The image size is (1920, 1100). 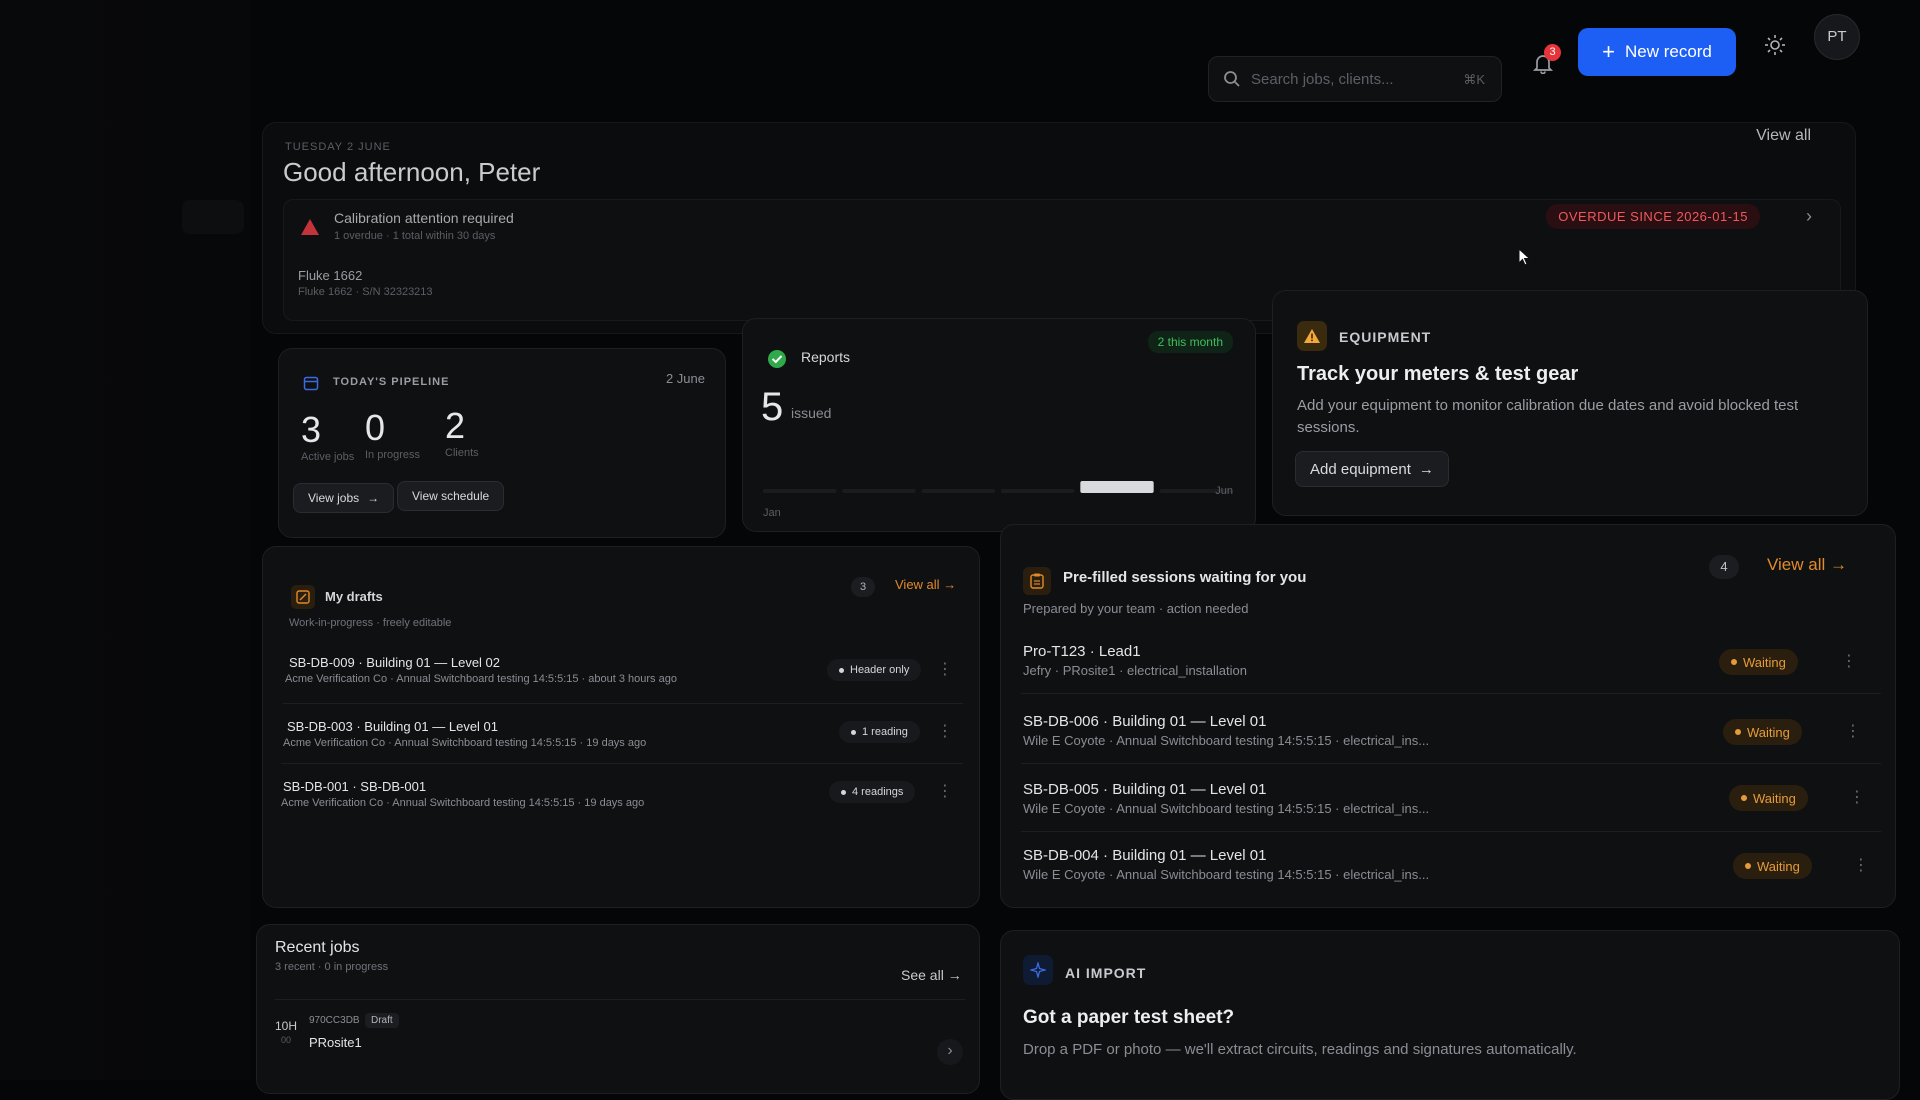 I want to click on stat-value: 3, so click(x=311, y=429).